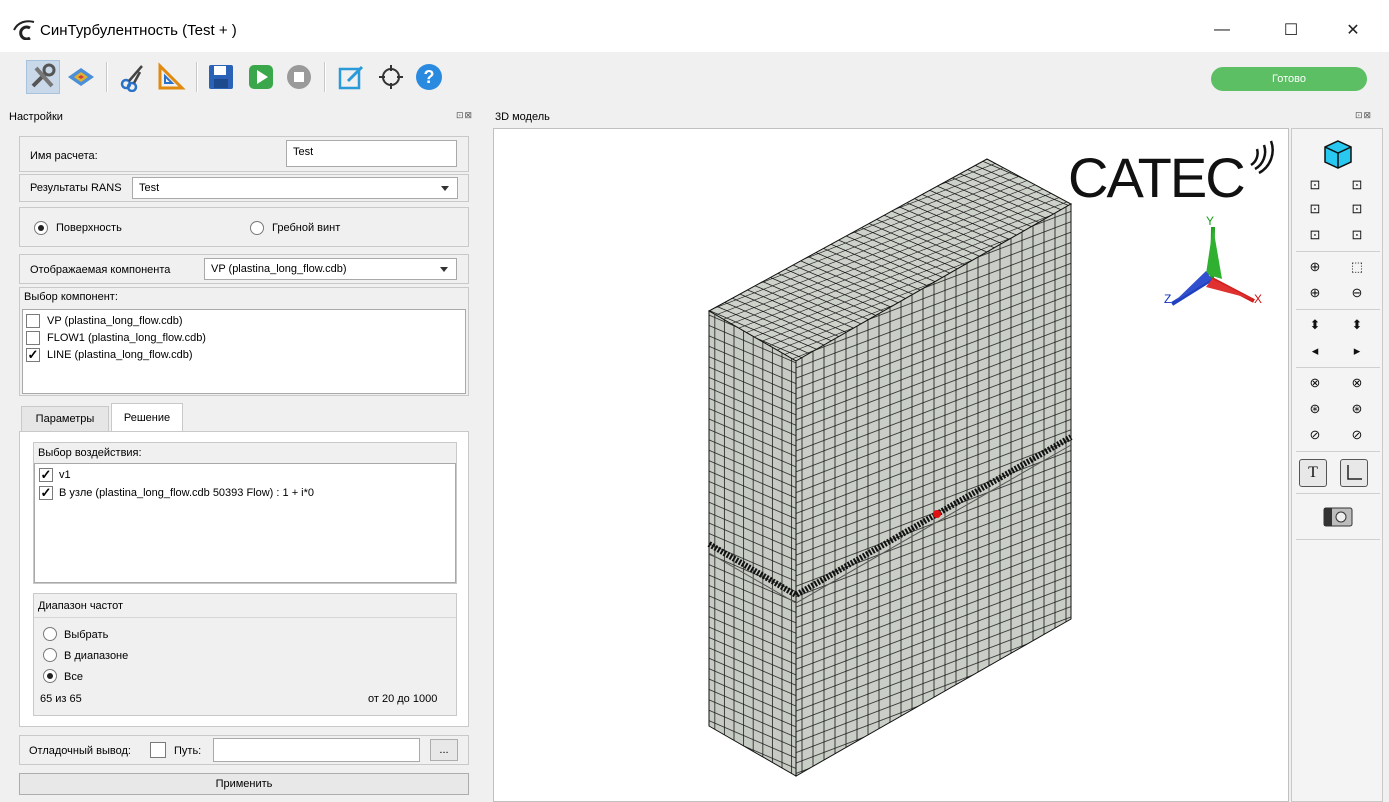 The width and height of the screenshot is (1389, 802). Describe the element at coordinates (43, 77) in the screenshot. I see `settings-tools-icon` at that location.